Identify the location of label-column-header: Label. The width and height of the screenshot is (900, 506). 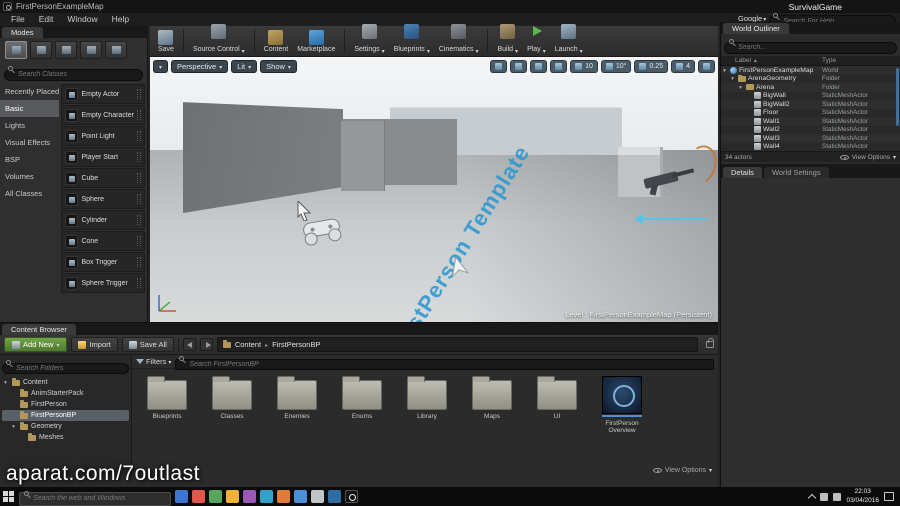
(743, 60).